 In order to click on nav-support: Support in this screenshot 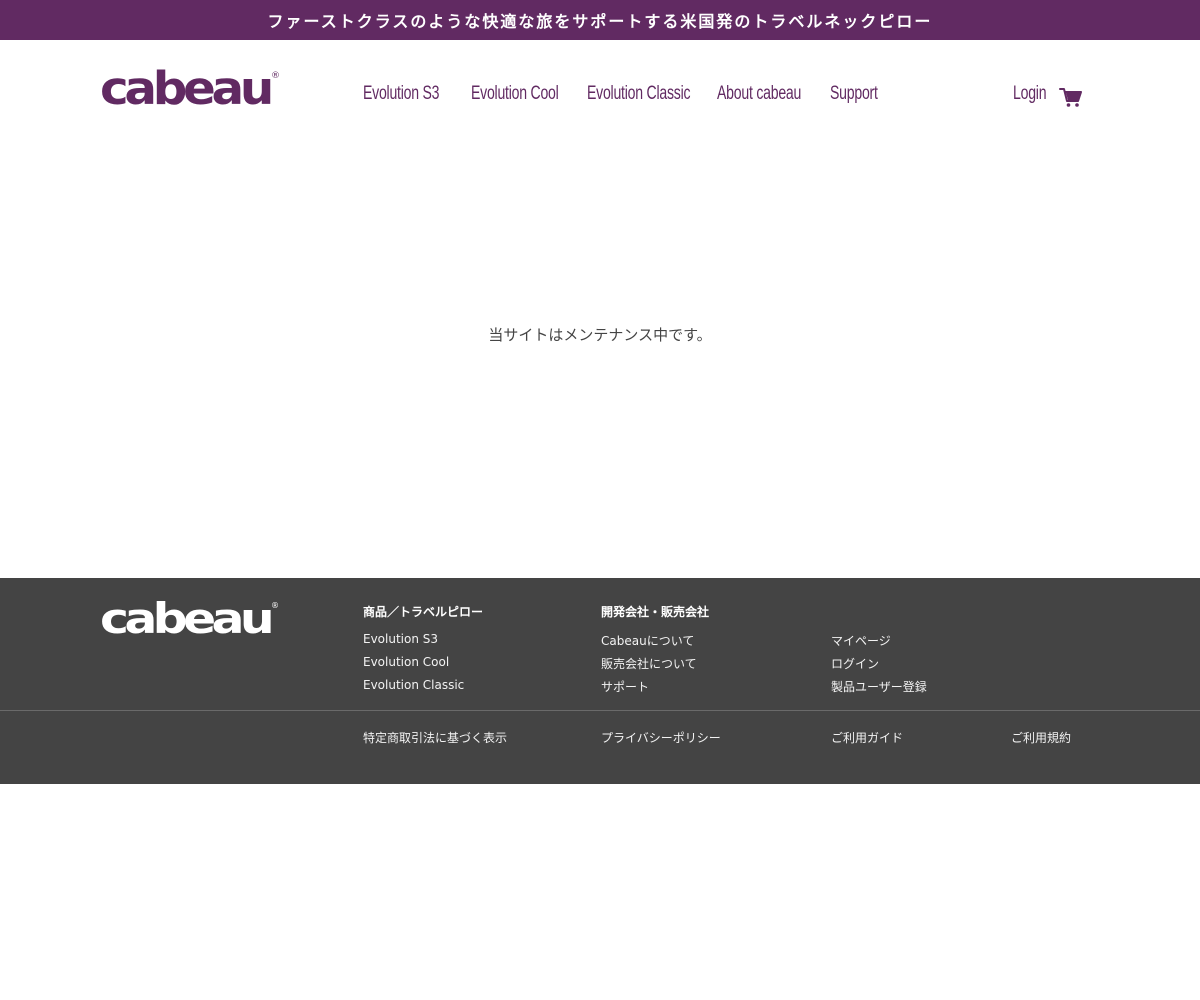, I will do `click(854, 94)`.